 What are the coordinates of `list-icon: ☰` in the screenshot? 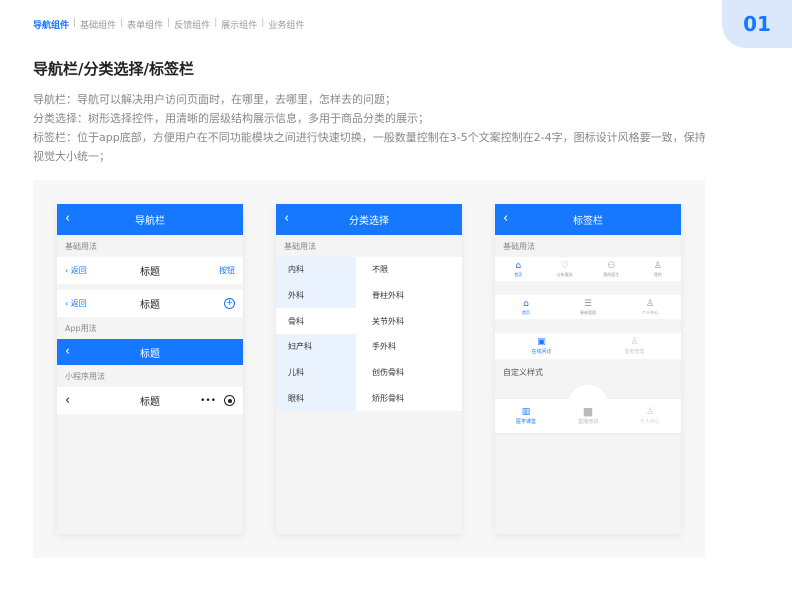 It's located at (588, 303).